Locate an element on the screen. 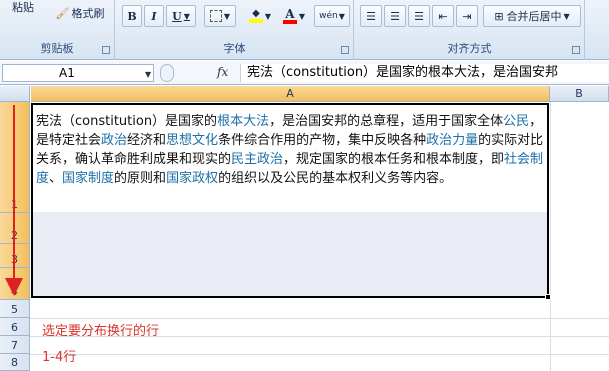 This screenshot has height=371, width=609. annotation-line is located at coordinates (14, 198).